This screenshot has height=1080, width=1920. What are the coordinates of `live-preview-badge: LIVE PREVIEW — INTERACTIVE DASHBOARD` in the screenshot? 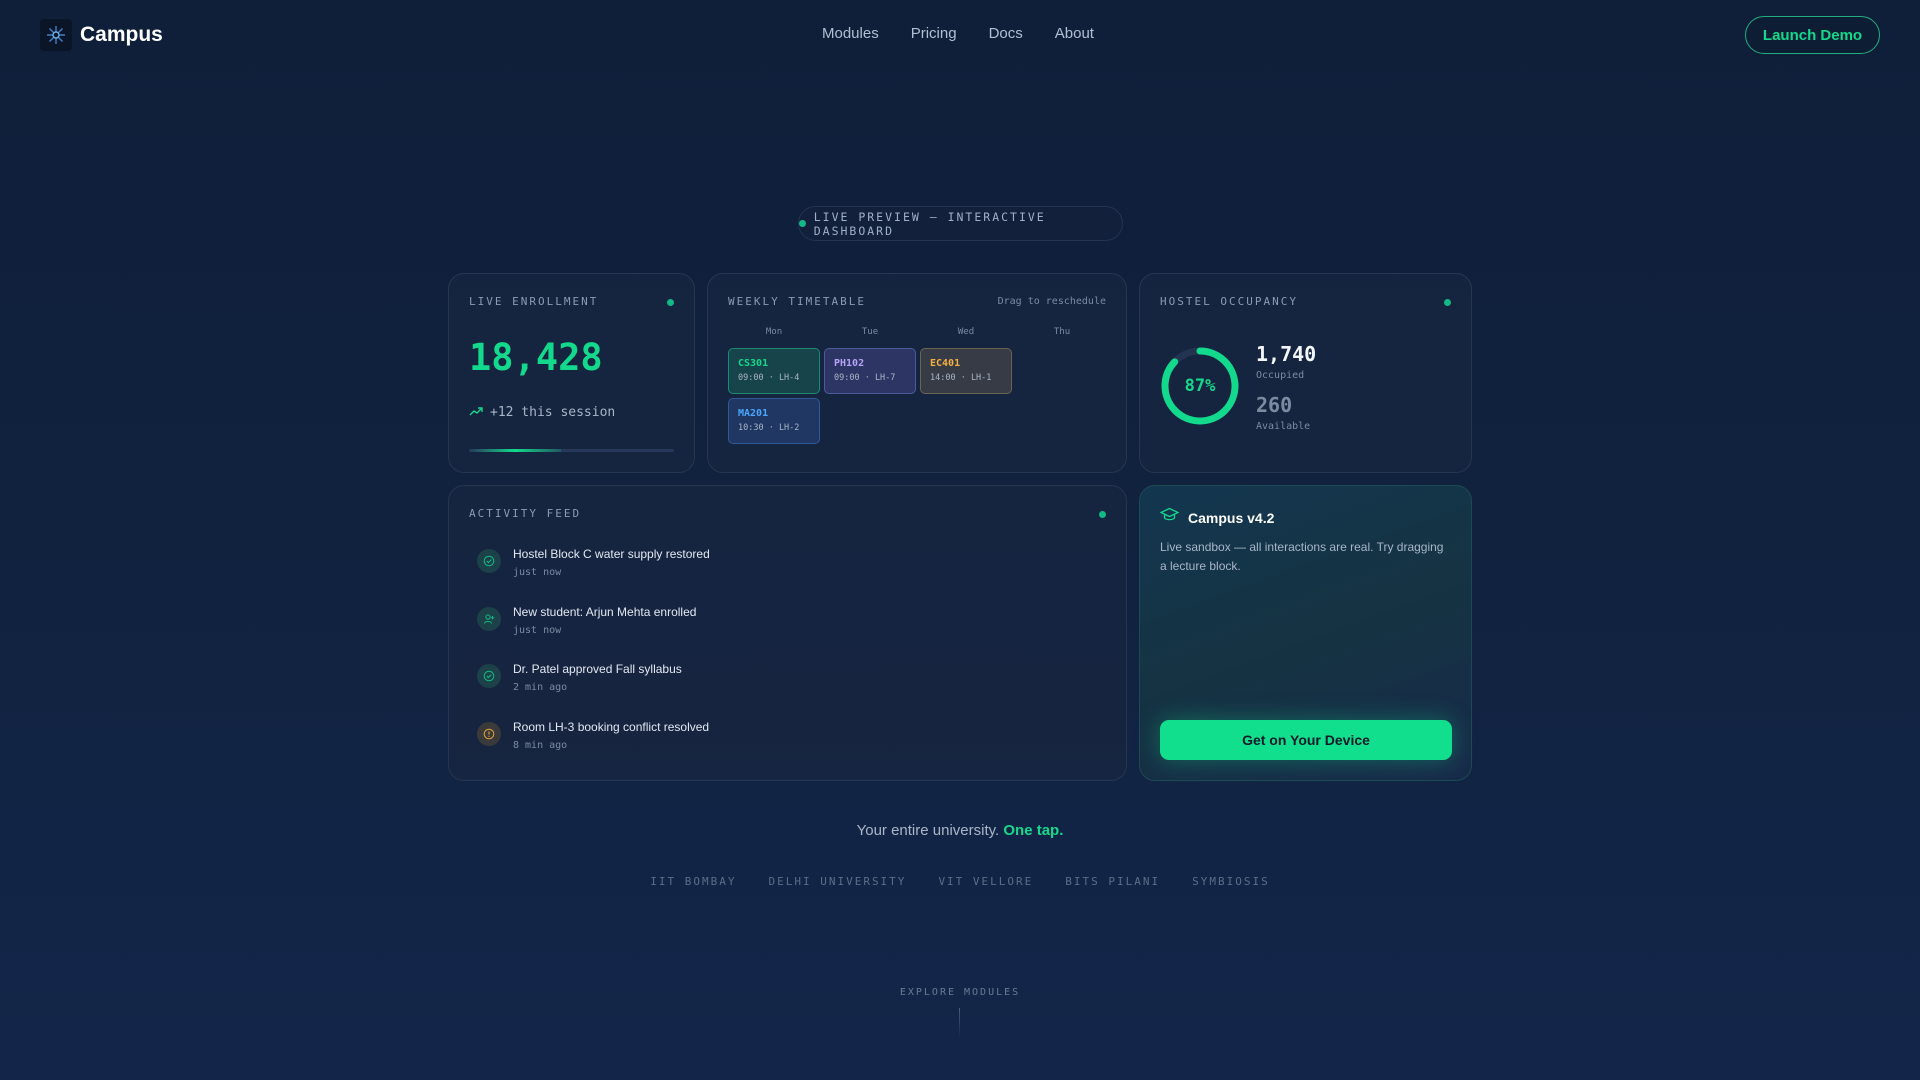 It's located at (960, 223).